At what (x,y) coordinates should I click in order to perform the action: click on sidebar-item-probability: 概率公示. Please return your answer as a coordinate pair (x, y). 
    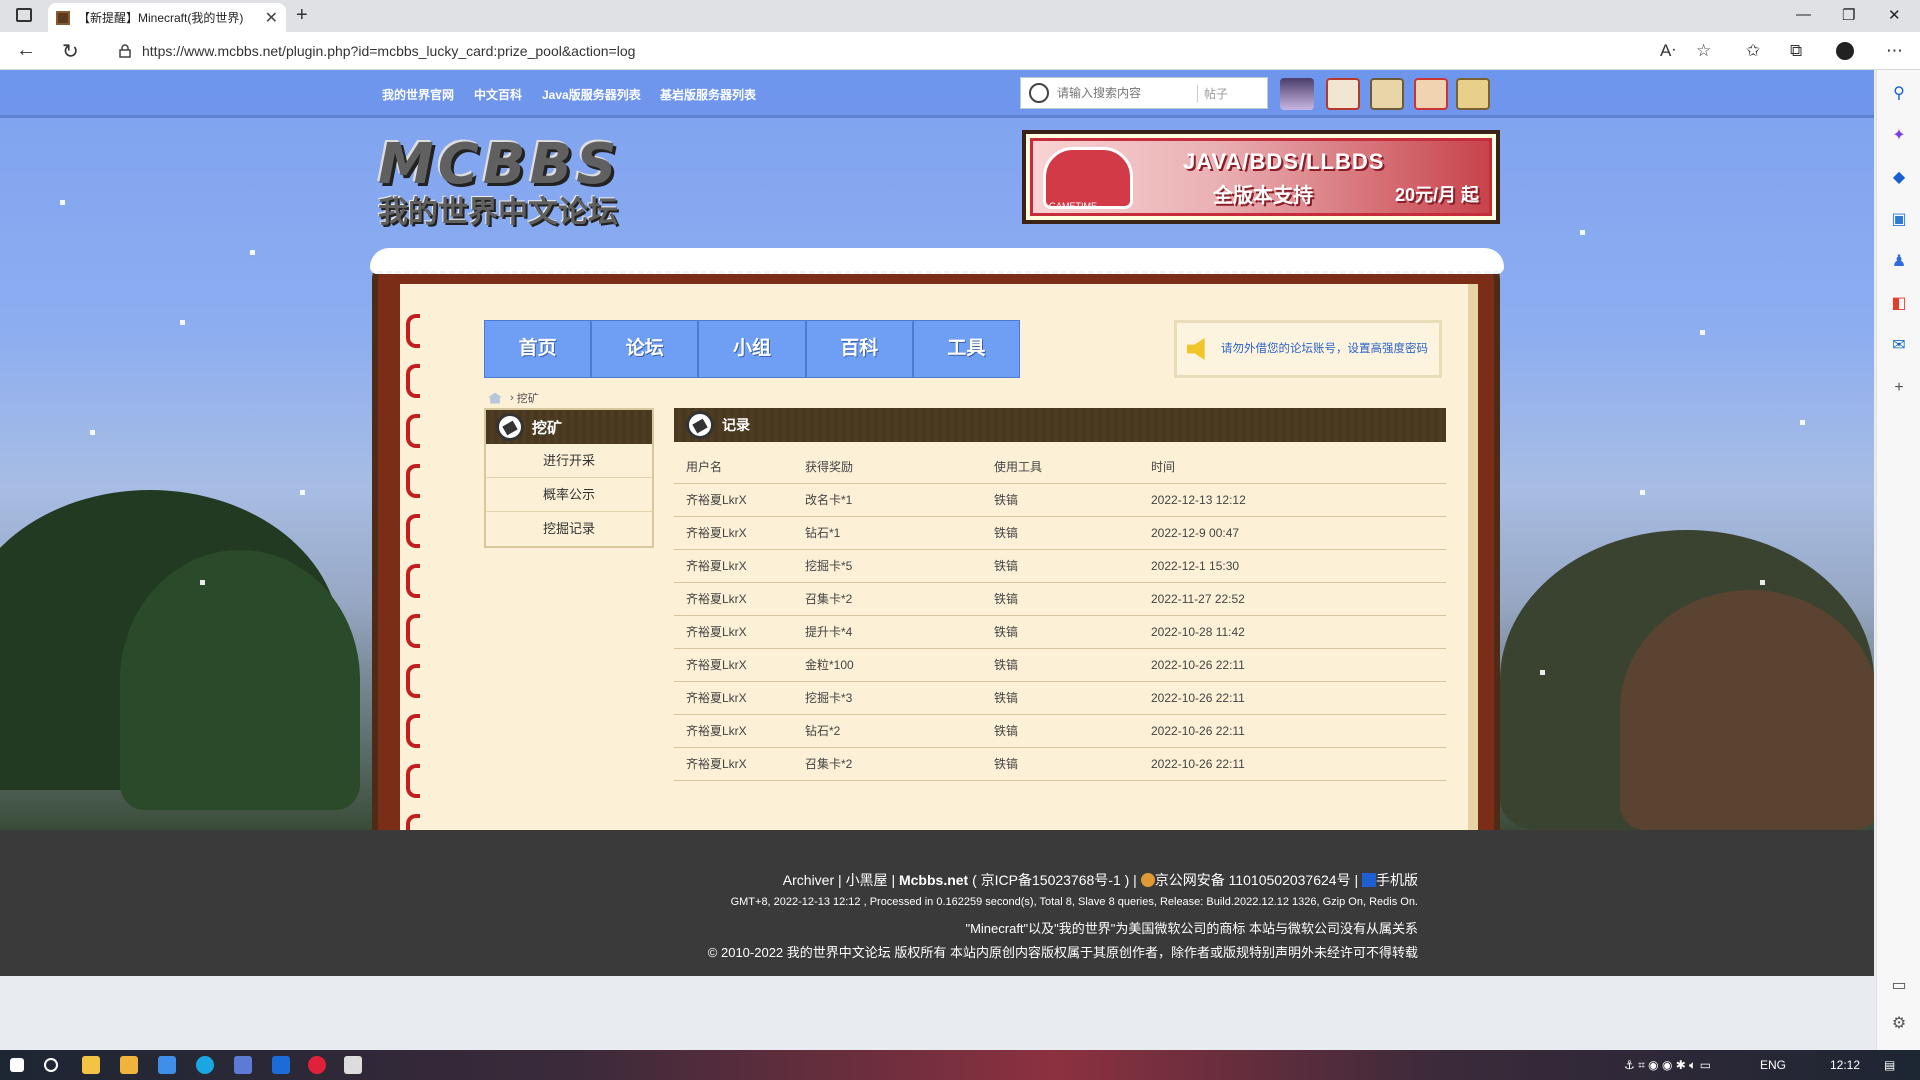
    Looking at the image, I should click on (569, 495).